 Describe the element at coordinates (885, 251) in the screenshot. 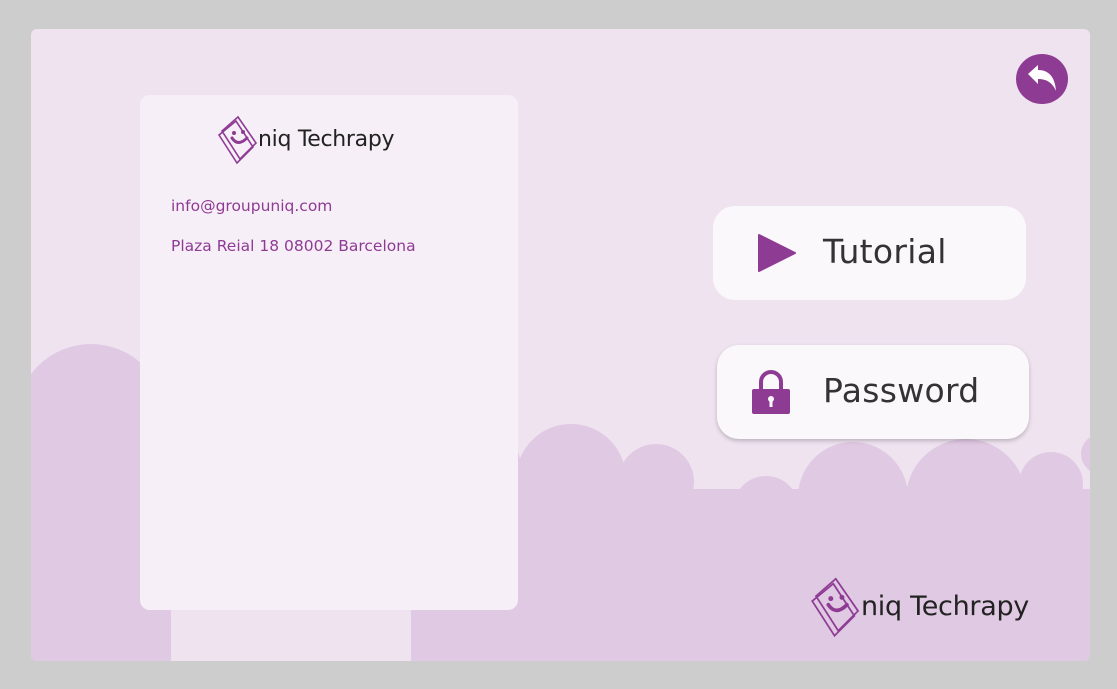

I see `tutorial-label: Tutorial` at that location.